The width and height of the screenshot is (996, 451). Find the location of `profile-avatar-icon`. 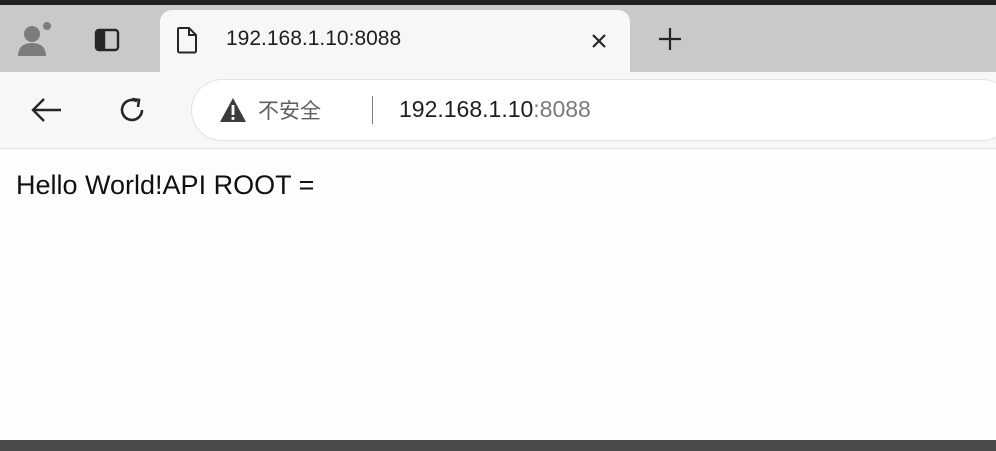

profile-avatar-icon is located at coordinates (34, 39).